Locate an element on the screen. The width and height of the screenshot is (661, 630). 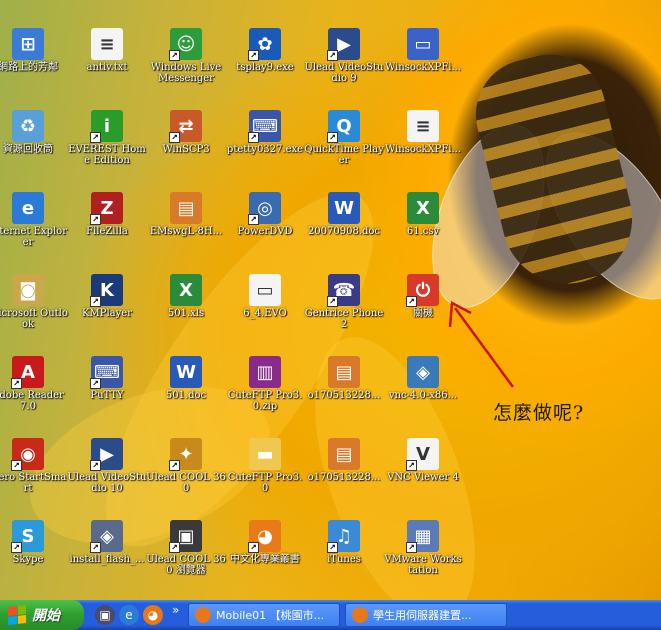
desktop-icon-label: Gentrice Phone2 is located at coordinates (344, 319).